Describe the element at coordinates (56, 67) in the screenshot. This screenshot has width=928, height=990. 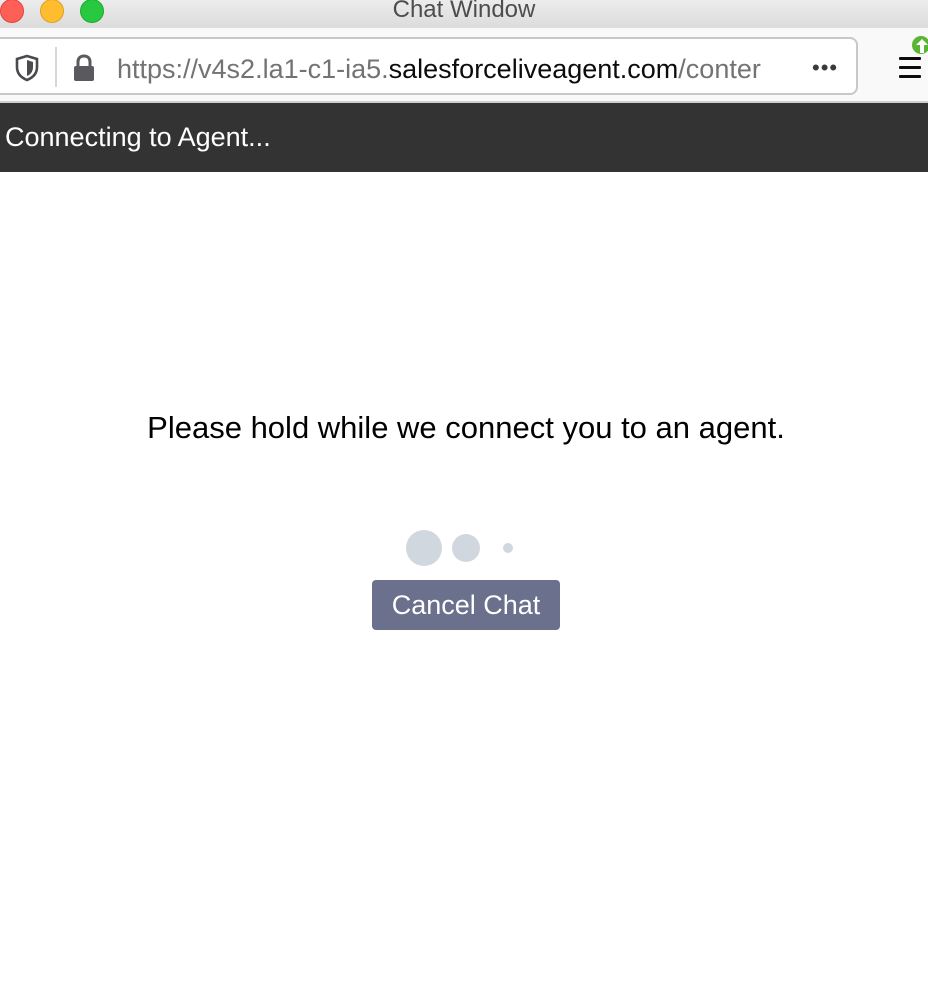
I see `url-separator` at that location.